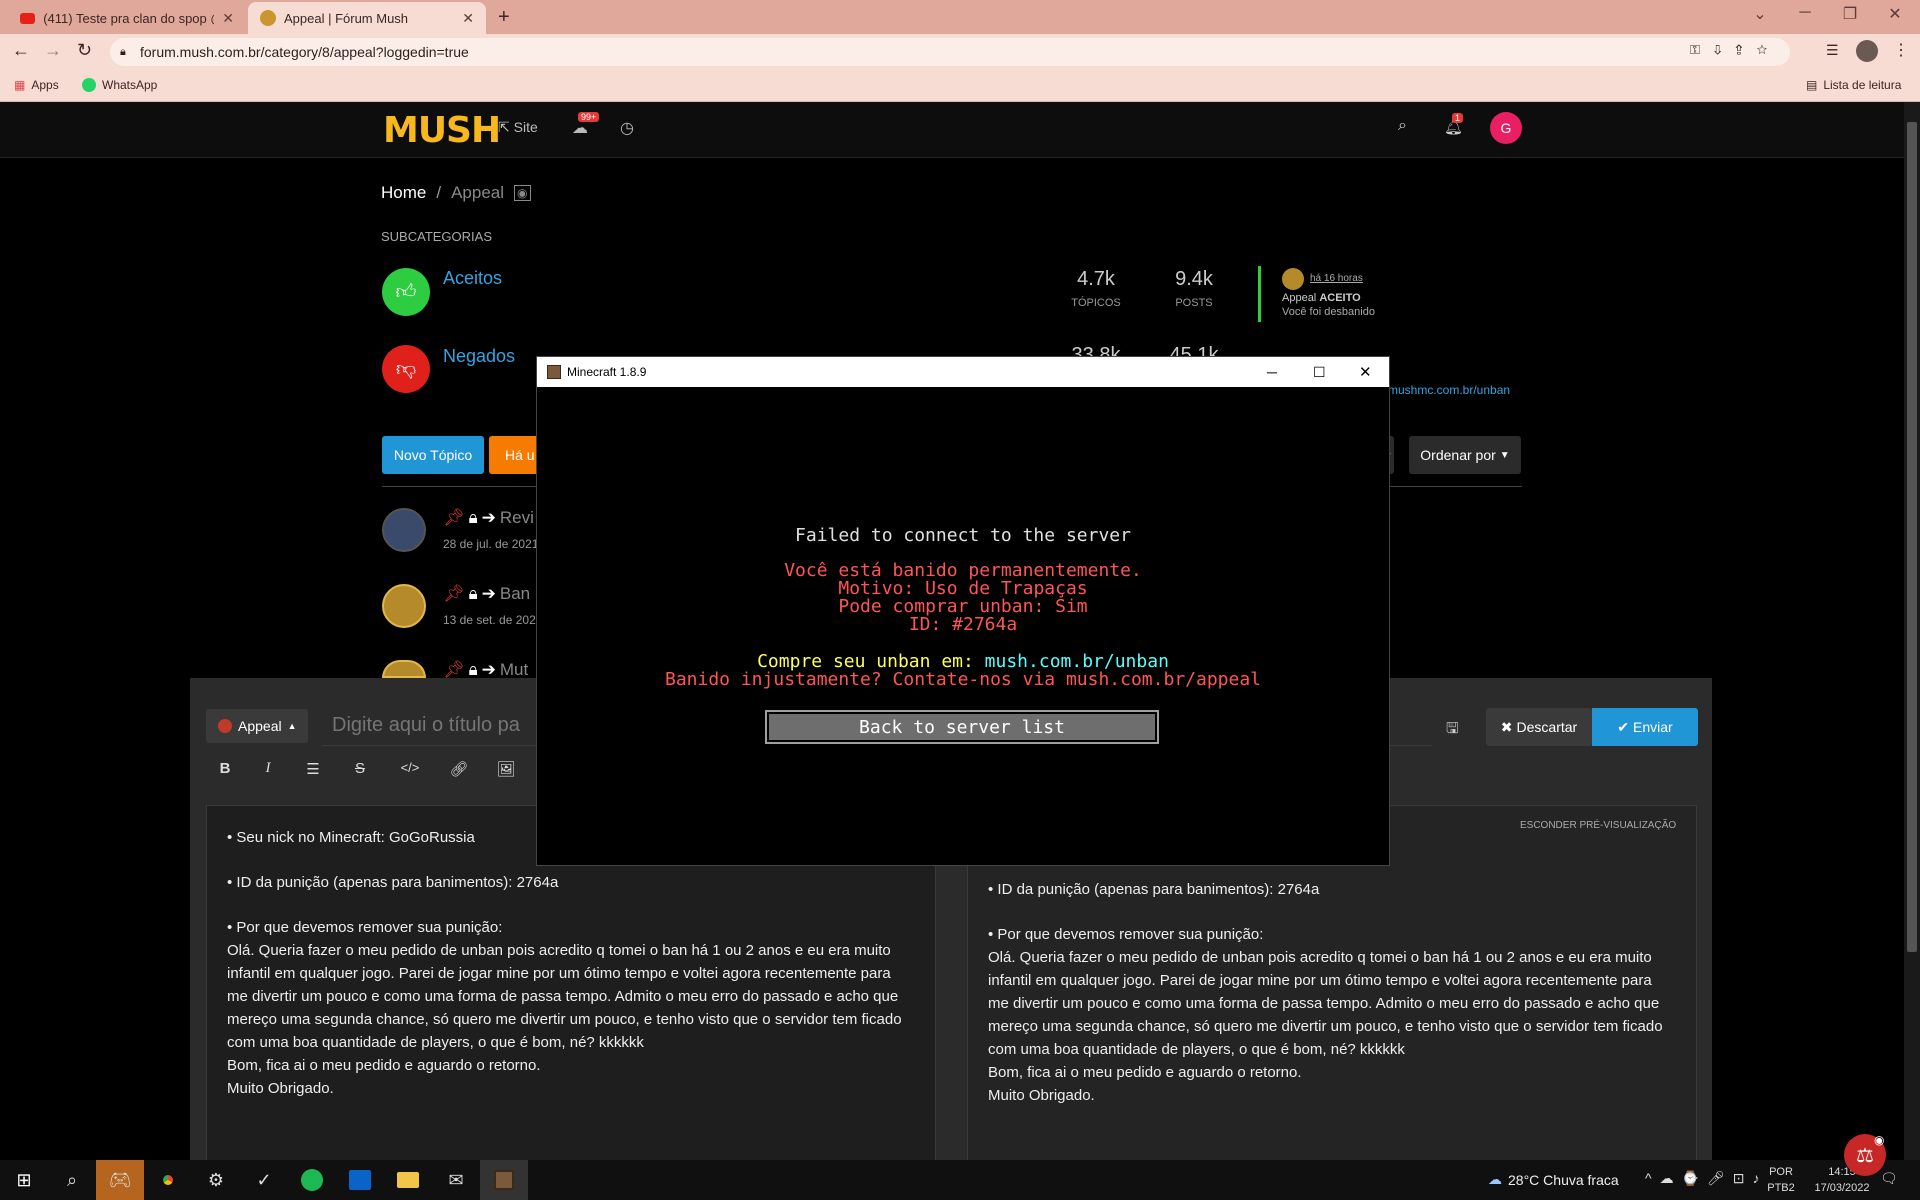 The image size is (1920, 1200). I want to click on minecraft-titlebar: Minecraft 1.8.9 ─ ☐ ✕, so click(963, 372).